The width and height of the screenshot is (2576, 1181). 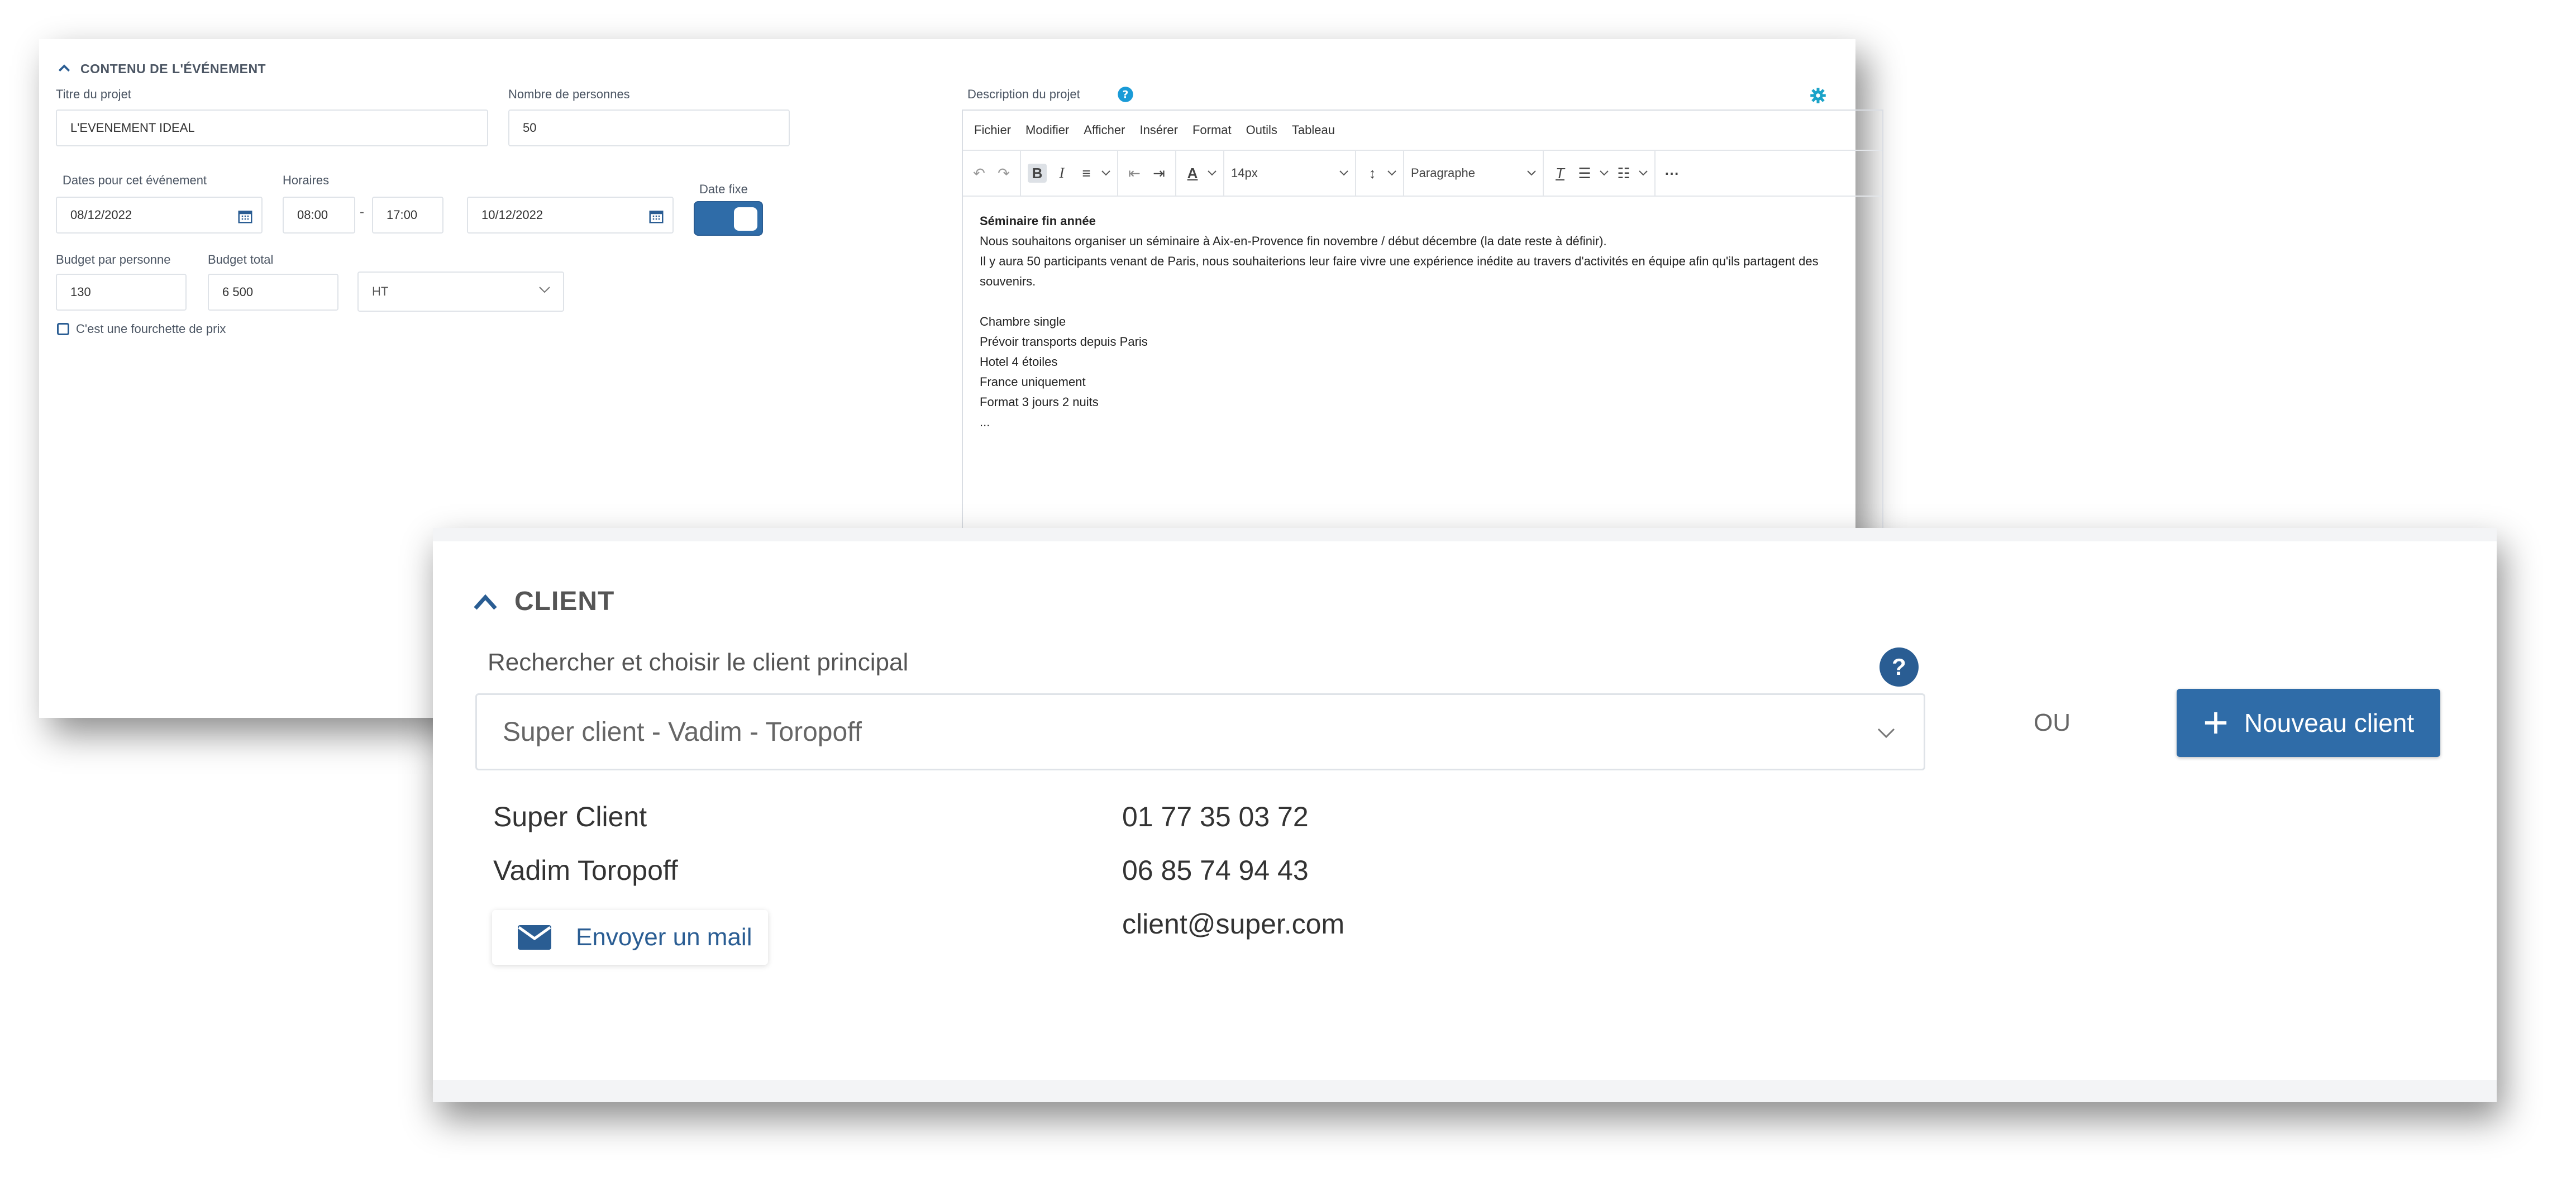 I want to click on fixed-date-toggle, so click(x=729, y=219).